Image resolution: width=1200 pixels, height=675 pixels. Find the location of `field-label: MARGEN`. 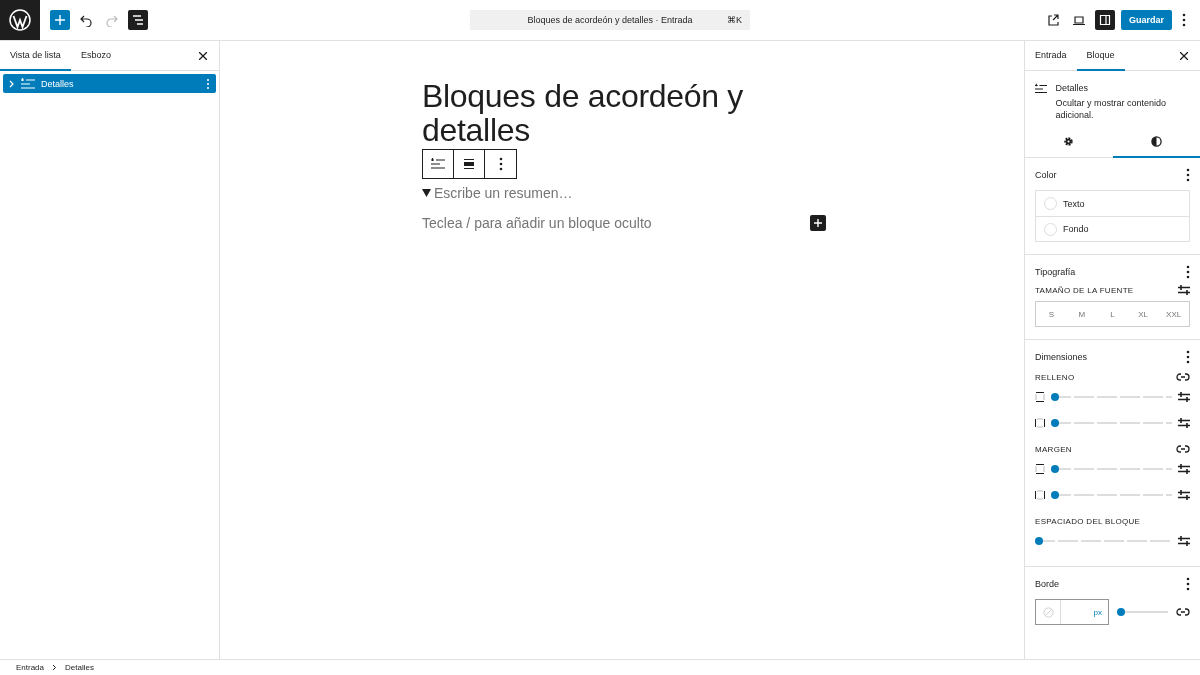

field-label: MARGEN is located at coordinates (1053, 449).